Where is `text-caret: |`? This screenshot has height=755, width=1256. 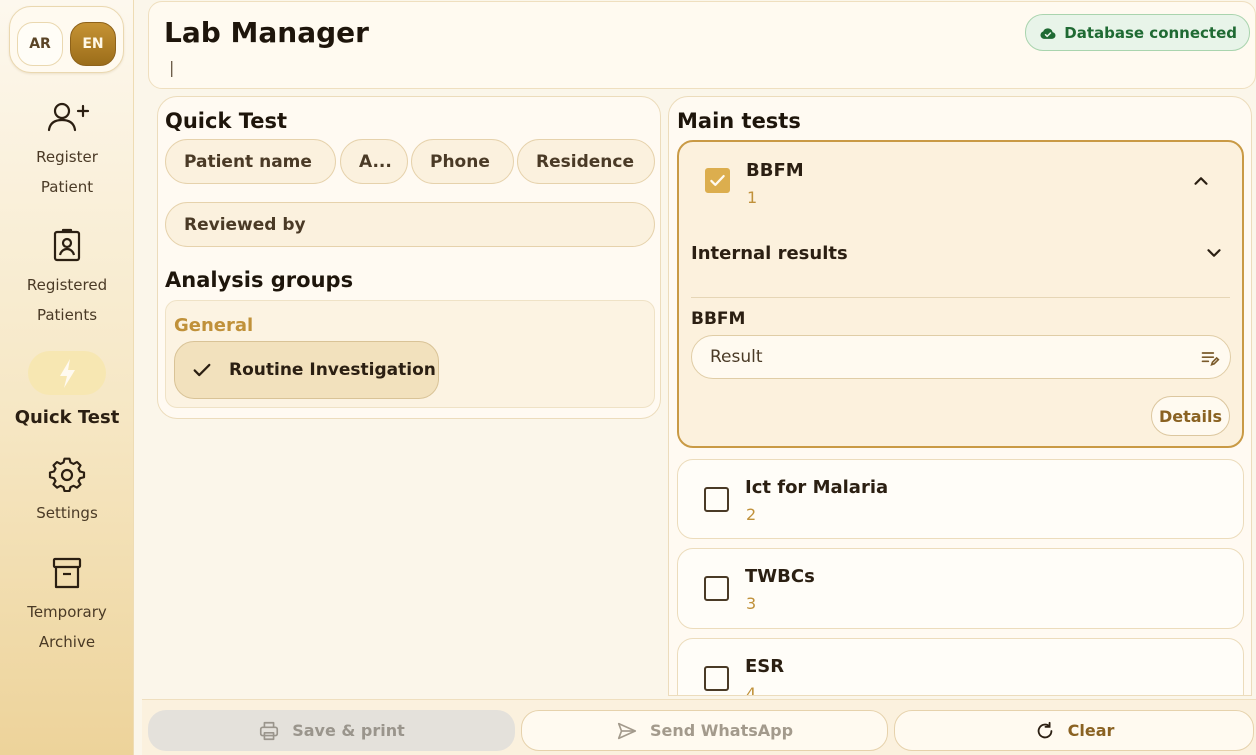
text-caret: | is located at coordinates (172, 67).